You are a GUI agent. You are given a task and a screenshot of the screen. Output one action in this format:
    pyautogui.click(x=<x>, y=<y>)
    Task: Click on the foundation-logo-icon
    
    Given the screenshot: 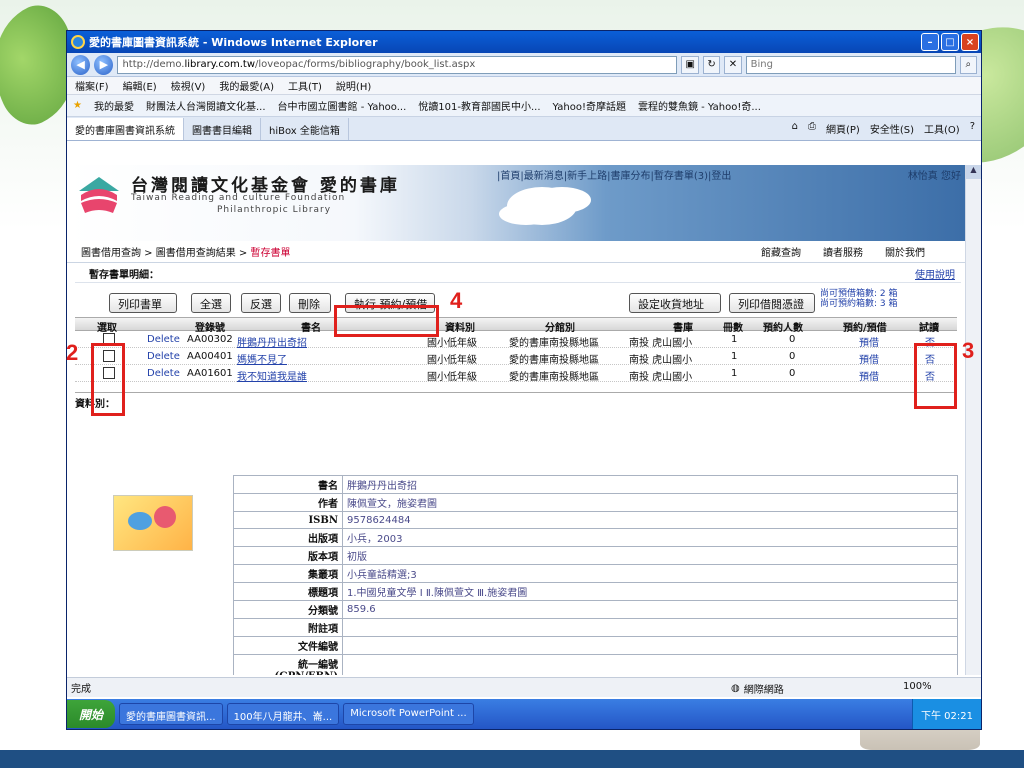 What is the action you would take?
    pyautogui.click(x=99, y=195)
    